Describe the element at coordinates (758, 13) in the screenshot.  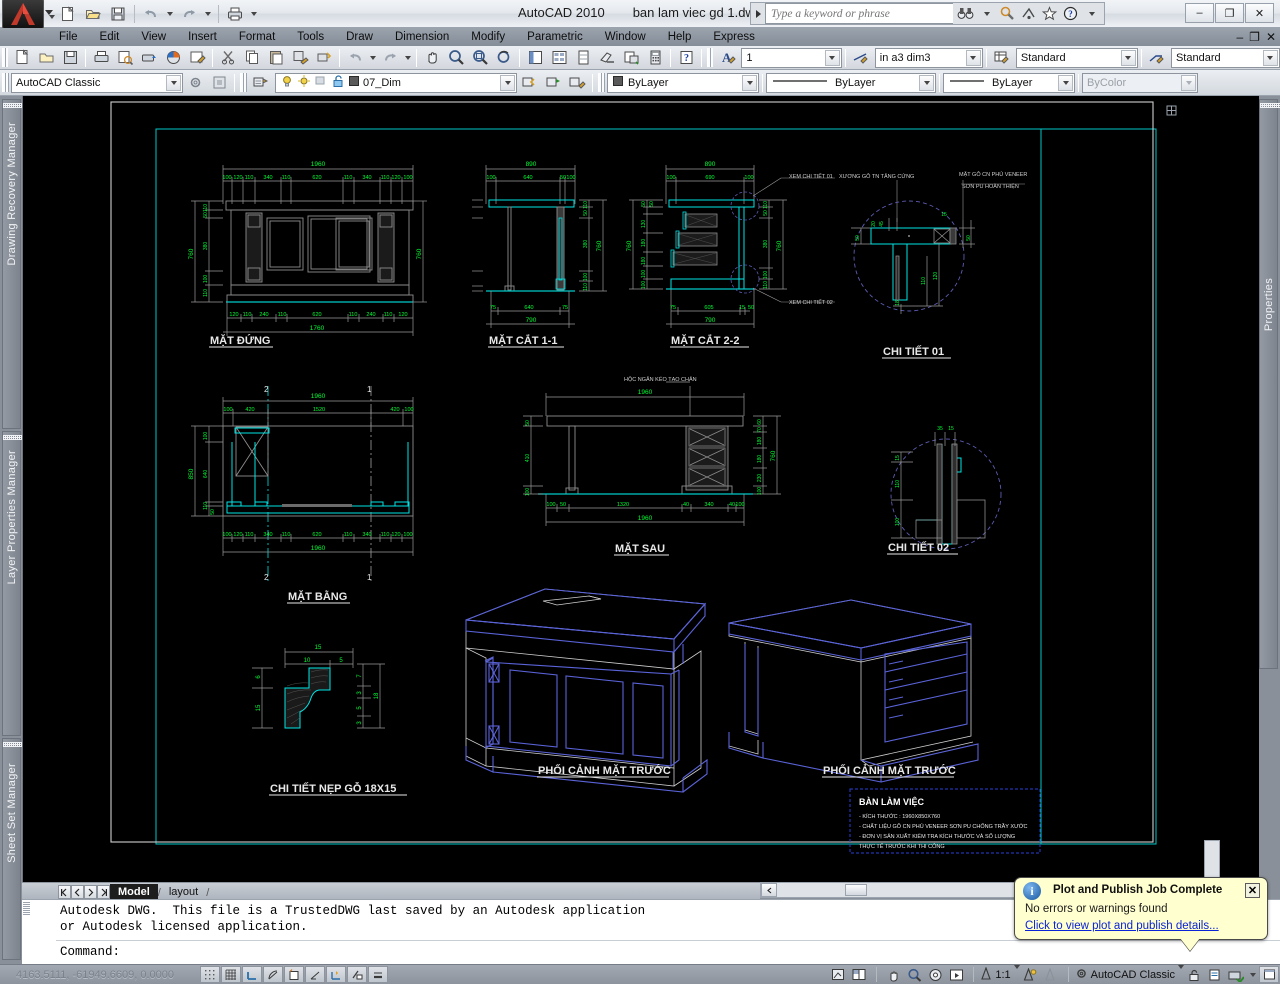
I see `infocenter-expand-icon` at that location.